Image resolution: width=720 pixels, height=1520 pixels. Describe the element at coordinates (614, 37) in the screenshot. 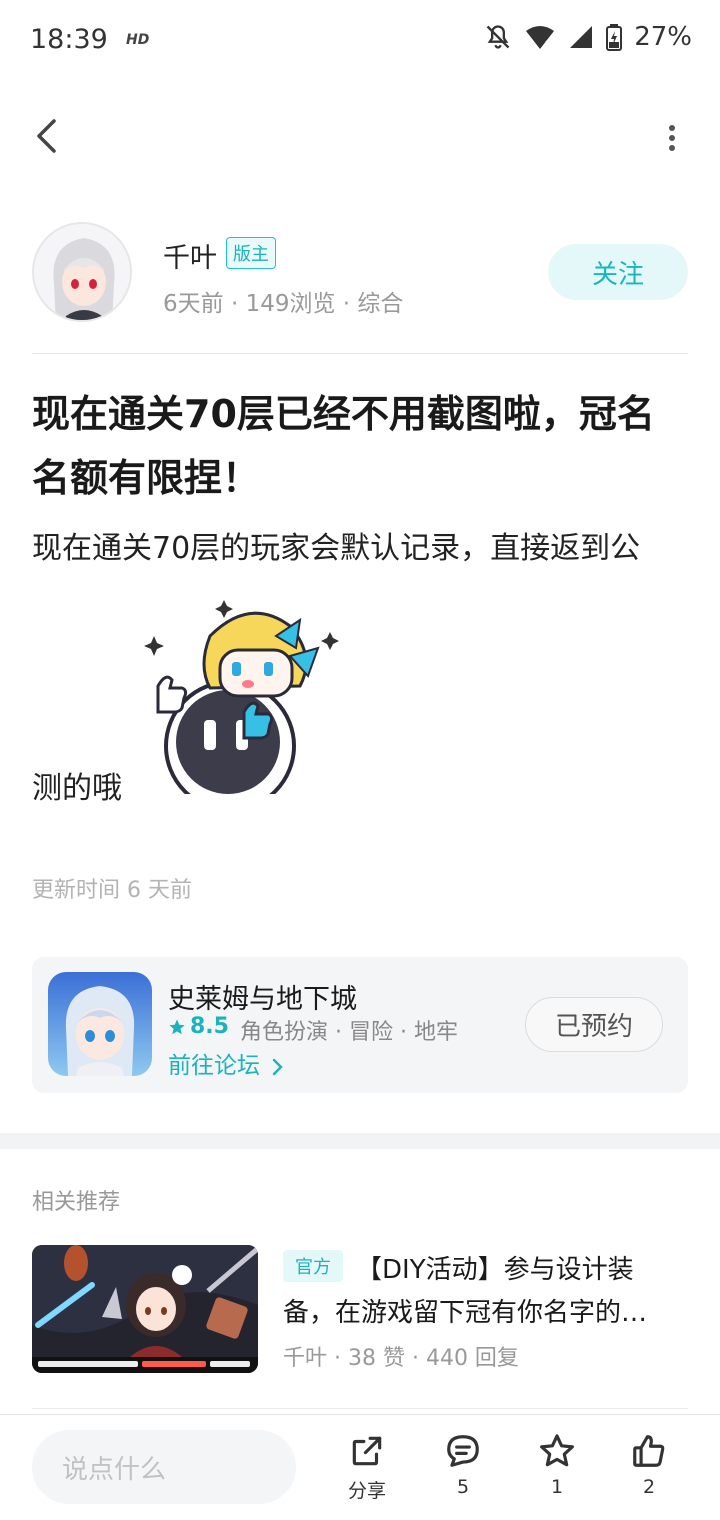

I see `battery-icon` at that location.